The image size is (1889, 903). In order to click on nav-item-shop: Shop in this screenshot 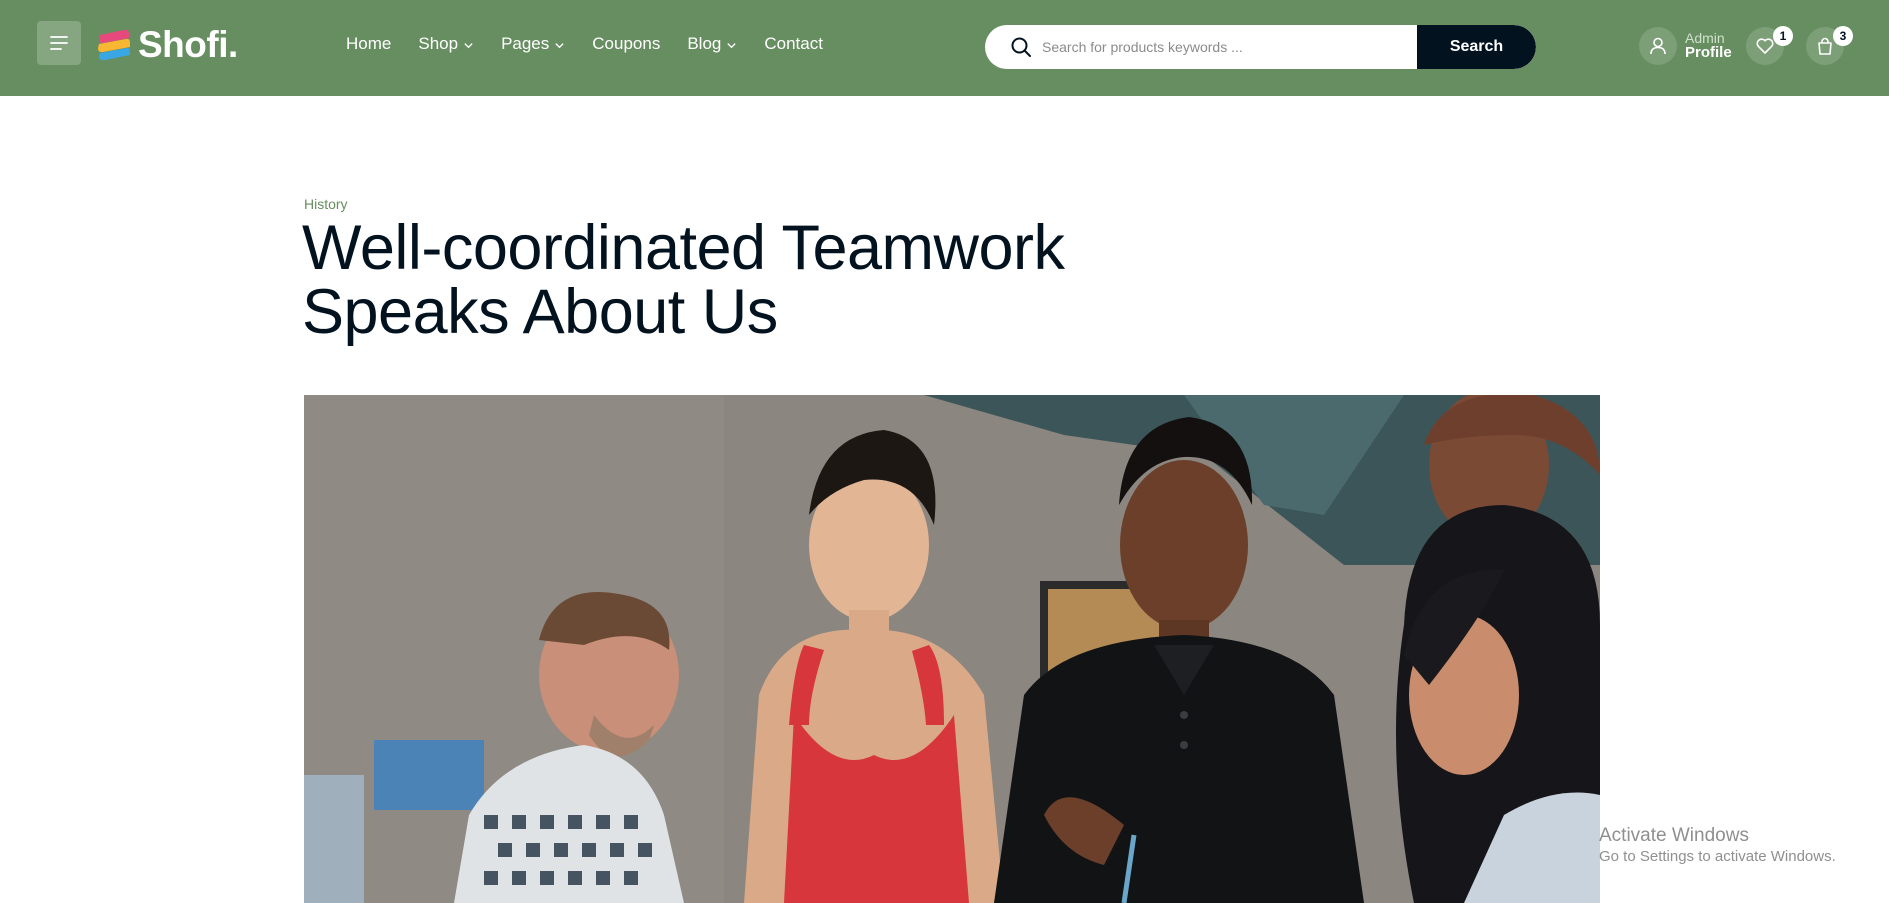, I will do `click(446, 44)`.